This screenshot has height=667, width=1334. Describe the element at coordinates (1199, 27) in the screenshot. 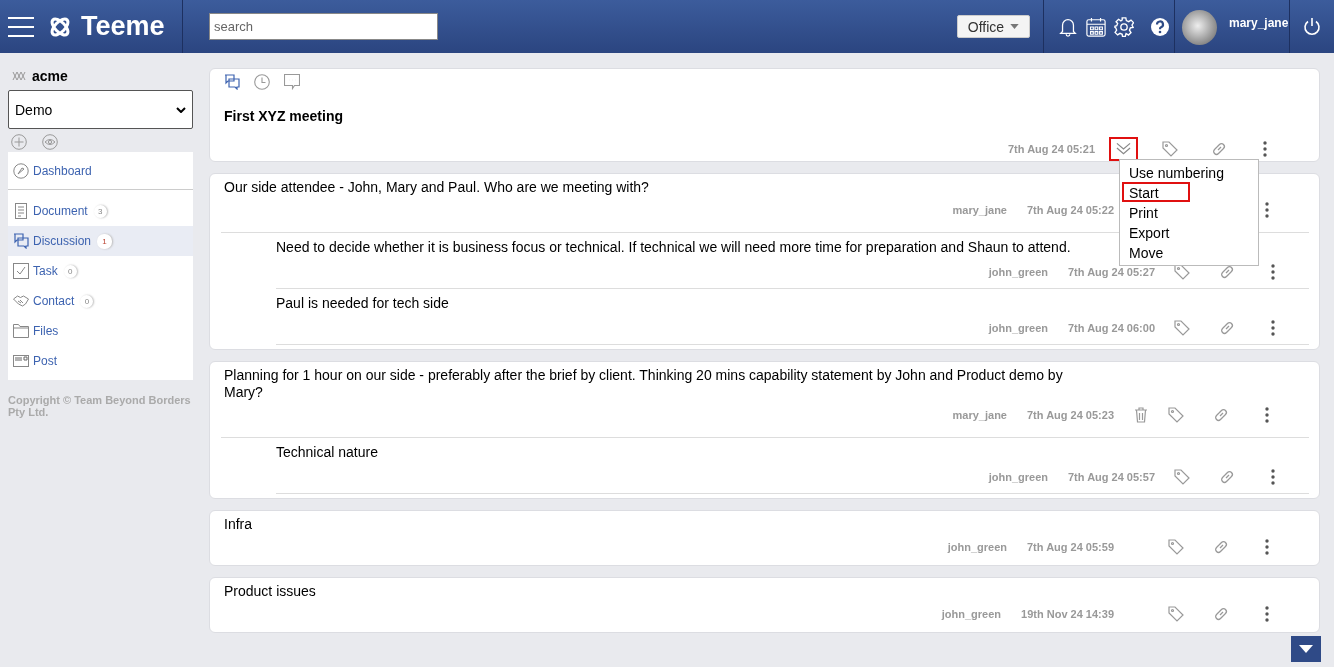

I see `avatar` at that location.